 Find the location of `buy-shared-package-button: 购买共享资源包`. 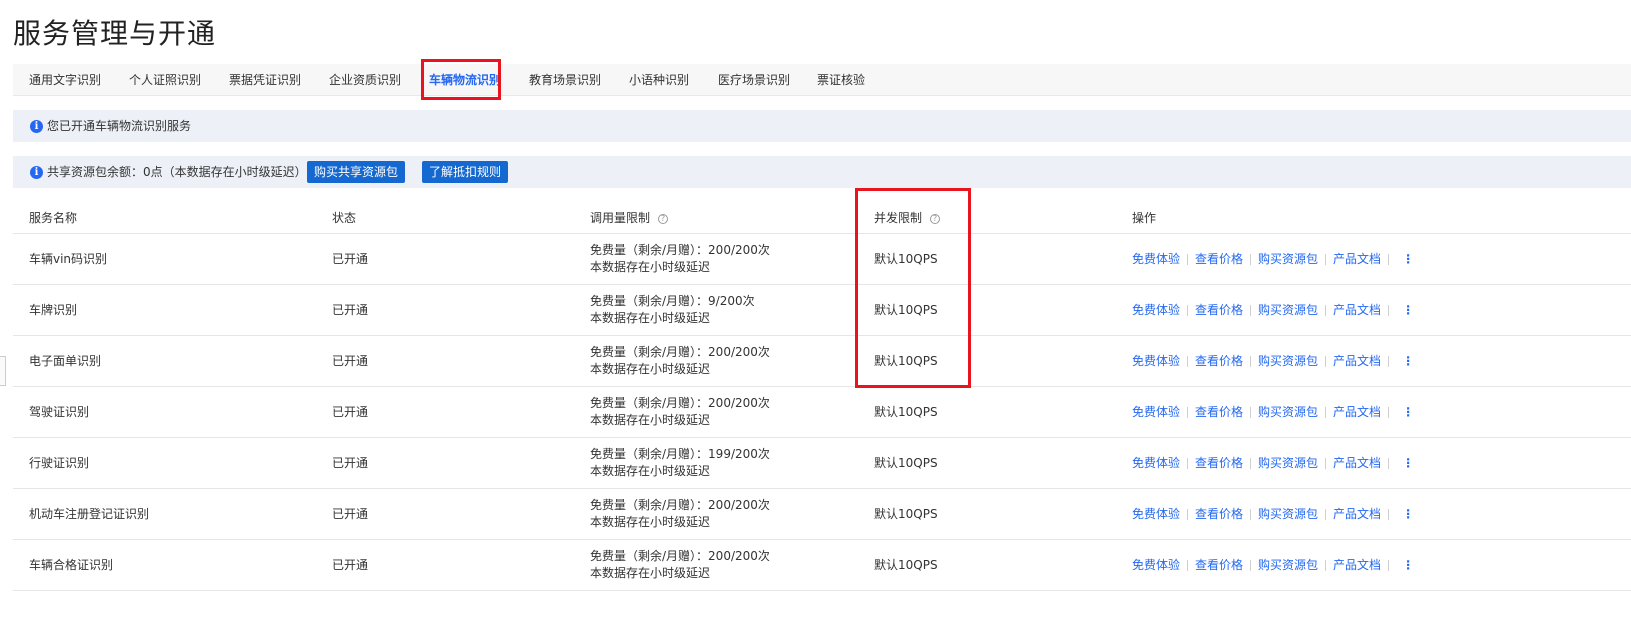

buy-shared-package-button: 购买共享资源包 is located at coordinates (356, 172).